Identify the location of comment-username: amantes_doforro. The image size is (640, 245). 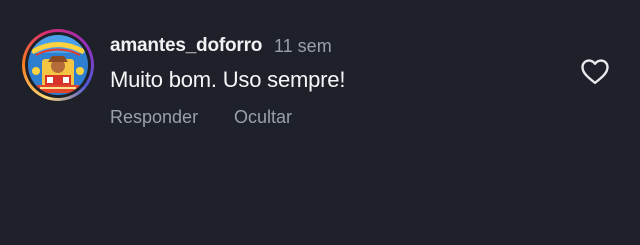
(186, 46).